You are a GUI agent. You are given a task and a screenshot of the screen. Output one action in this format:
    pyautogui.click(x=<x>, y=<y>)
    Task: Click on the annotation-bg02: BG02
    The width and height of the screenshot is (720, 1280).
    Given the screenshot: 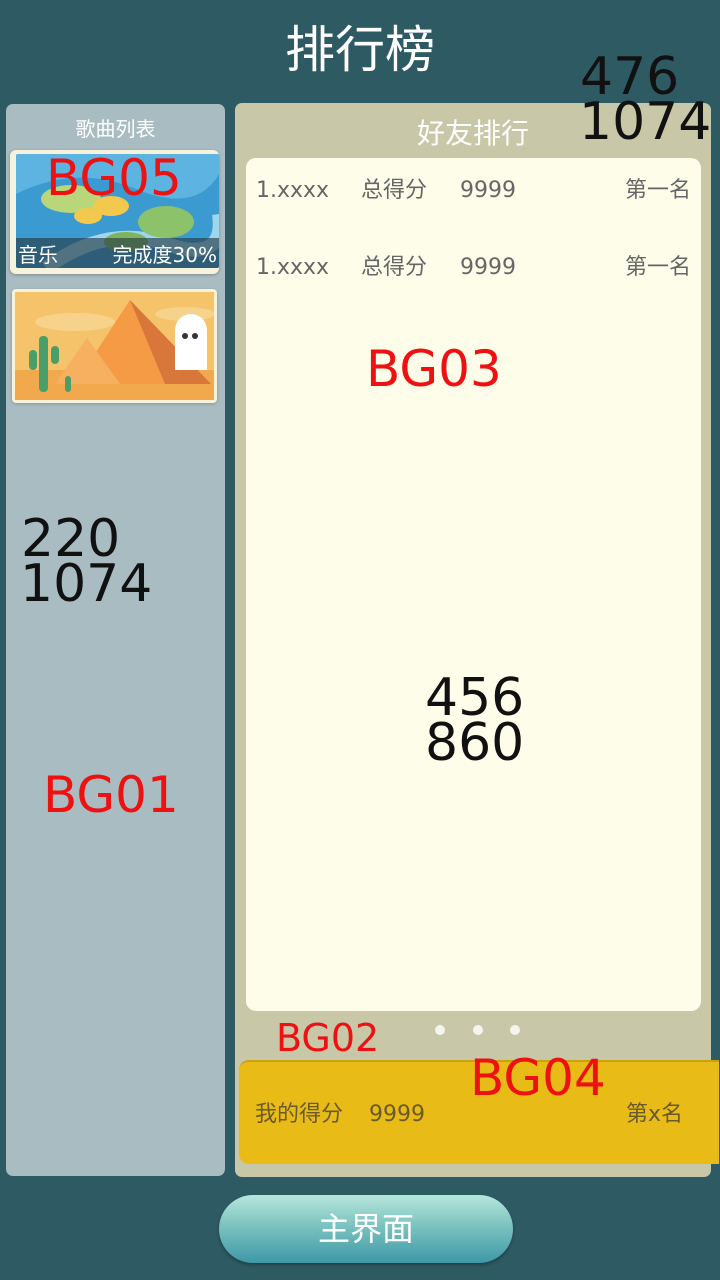 What is the action you would take?
    pyautogui.click(x=328, y=1038)
    